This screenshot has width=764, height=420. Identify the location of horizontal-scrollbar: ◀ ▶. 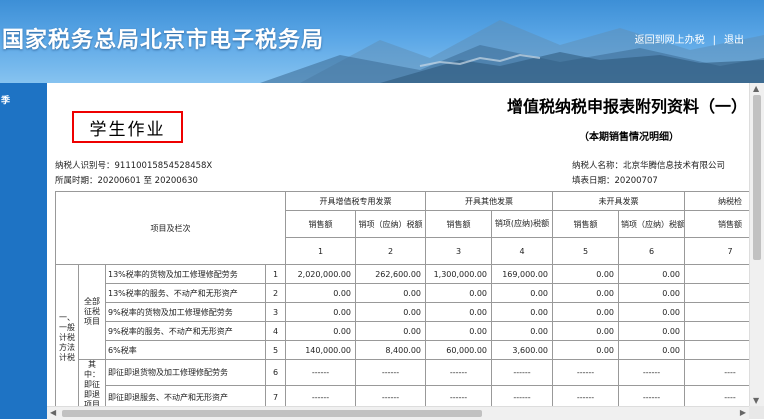
(398, 413).